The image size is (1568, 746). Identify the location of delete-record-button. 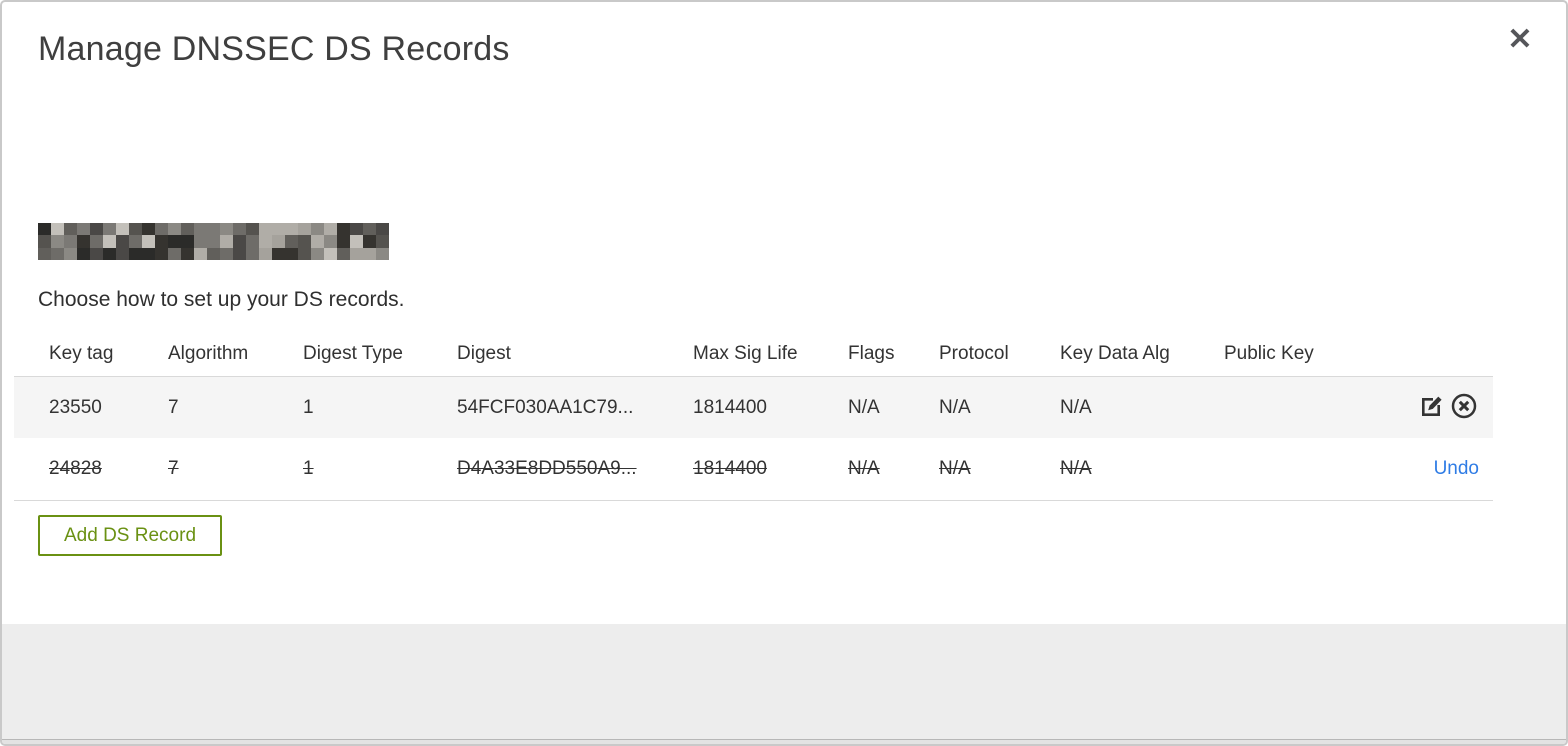
(1464, 408).